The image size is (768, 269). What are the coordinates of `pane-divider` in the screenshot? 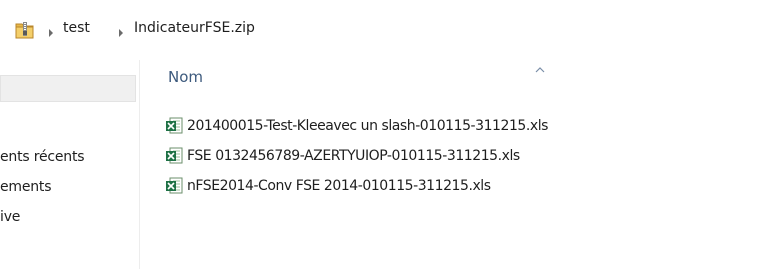 It's located at (139, 164).